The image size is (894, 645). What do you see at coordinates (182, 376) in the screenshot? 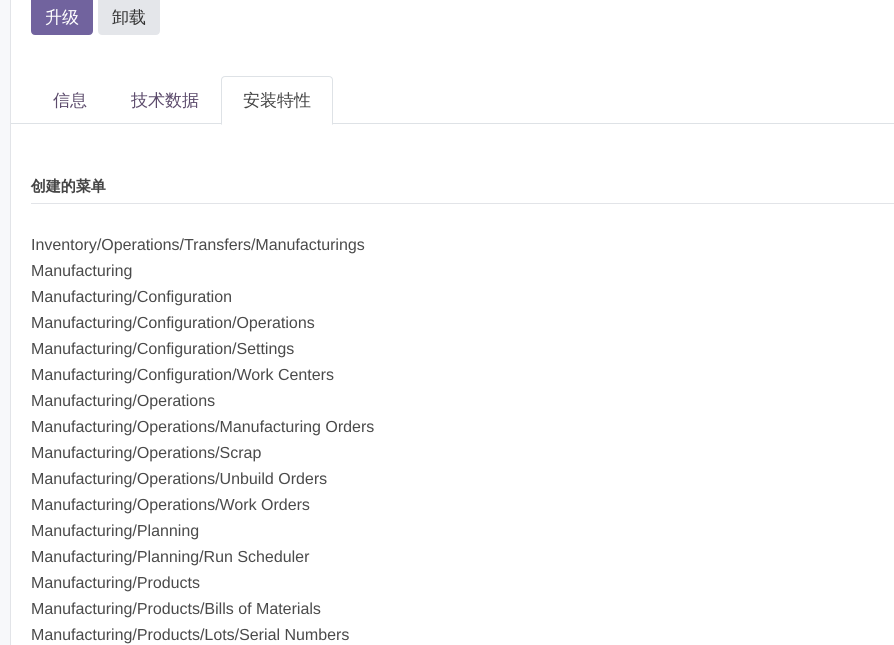
I see `menu-path: Manufacturing/Configuration/Work Centers` at bounding box center [182, 376].